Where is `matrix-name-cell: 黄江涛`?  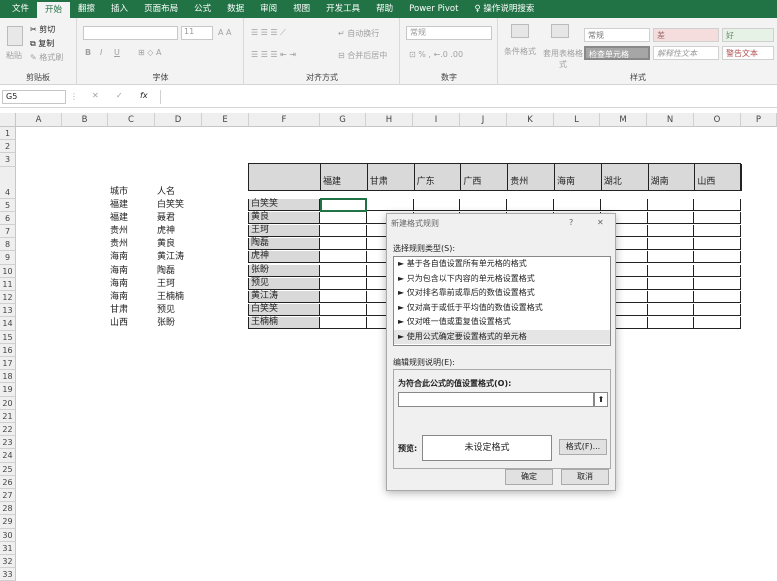 matrix-name-cell: 黄江涛 is located at coordinates (284, 297).